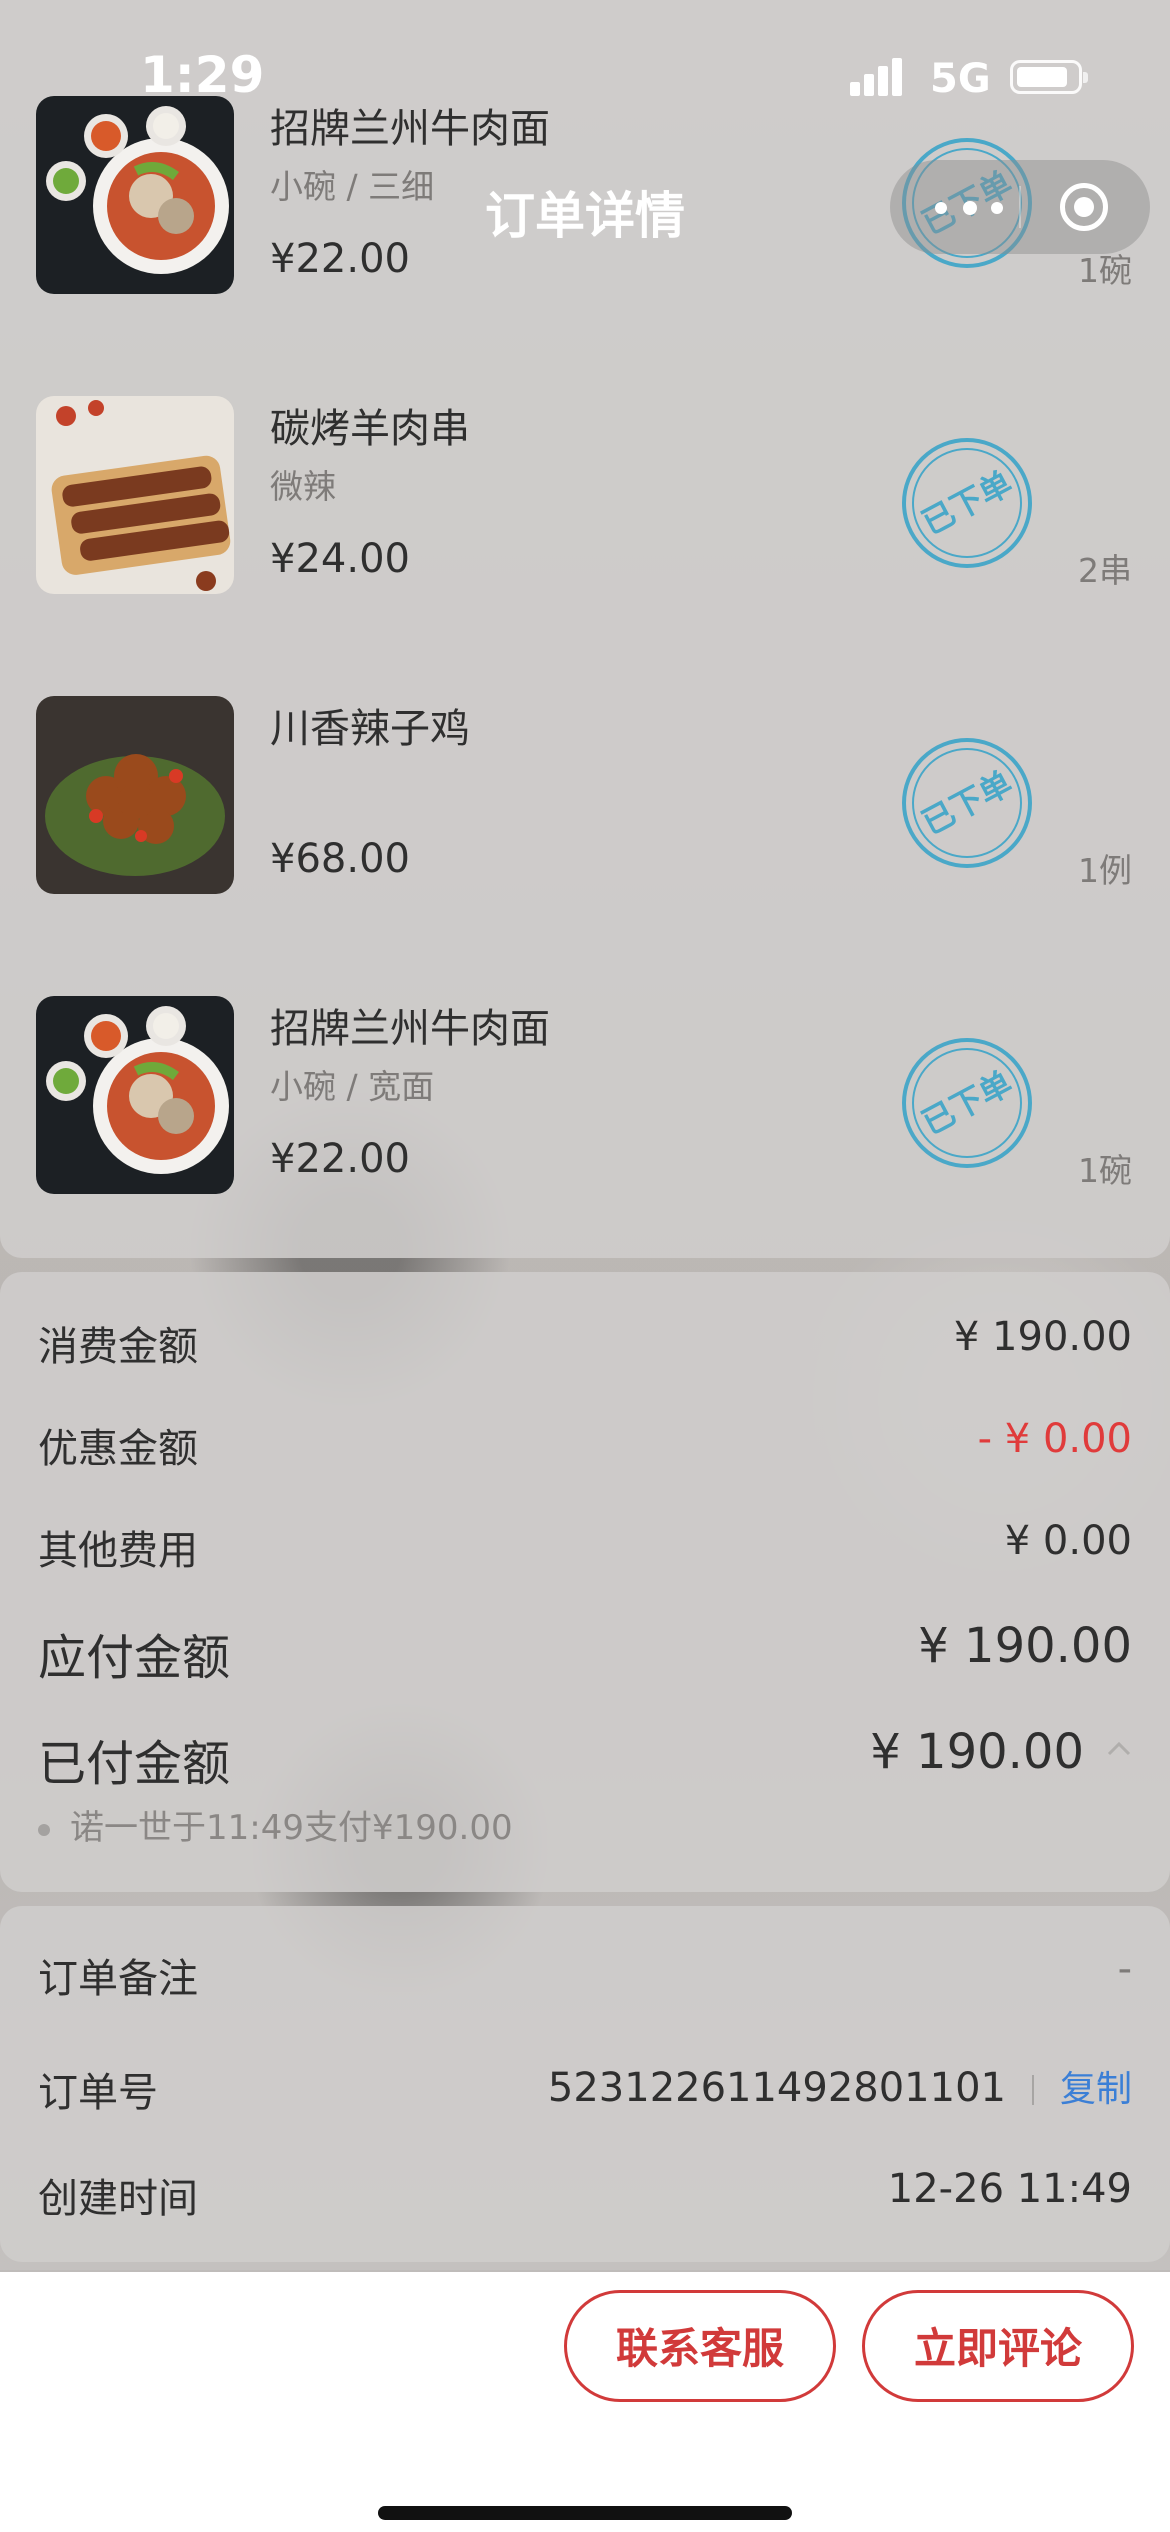 This screenshot has width=1170, height=2532. I want to click on mini-program-capsule, so click(1020, 207).